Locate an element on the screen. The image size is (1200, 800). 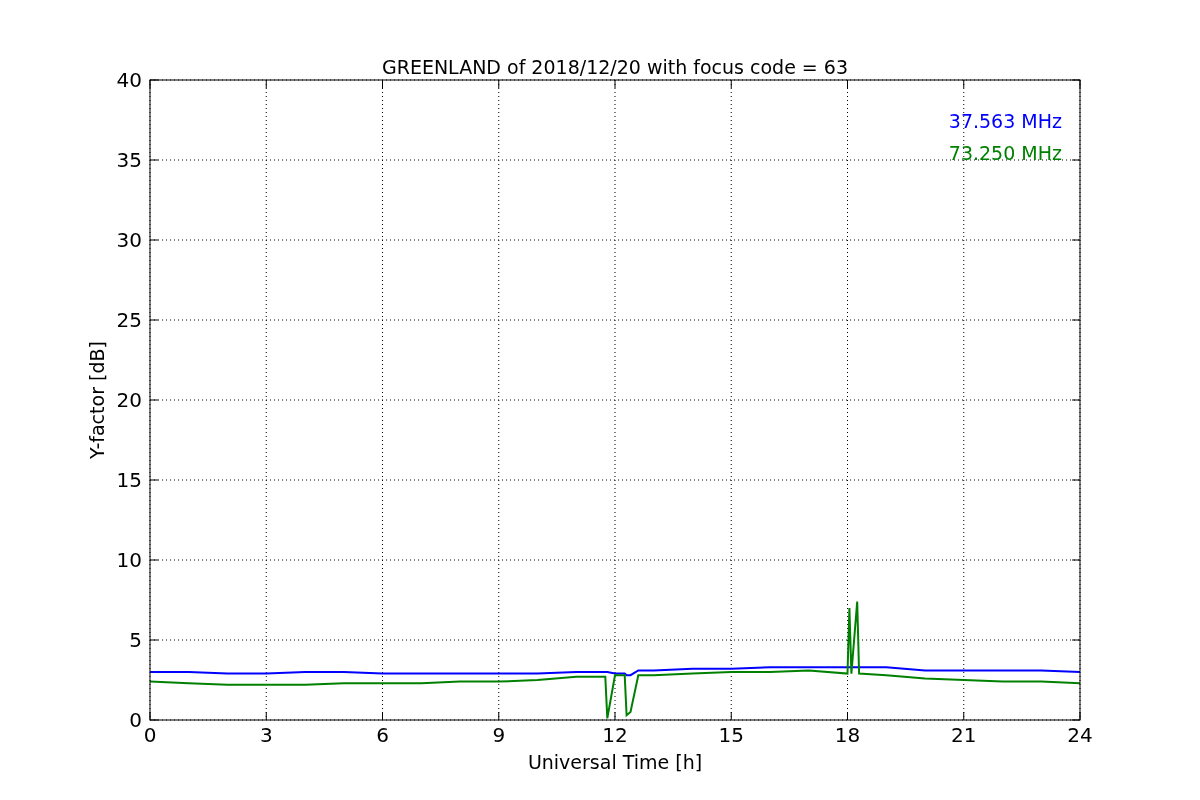
tick-label: 21 is located at coordinates (964, 735).